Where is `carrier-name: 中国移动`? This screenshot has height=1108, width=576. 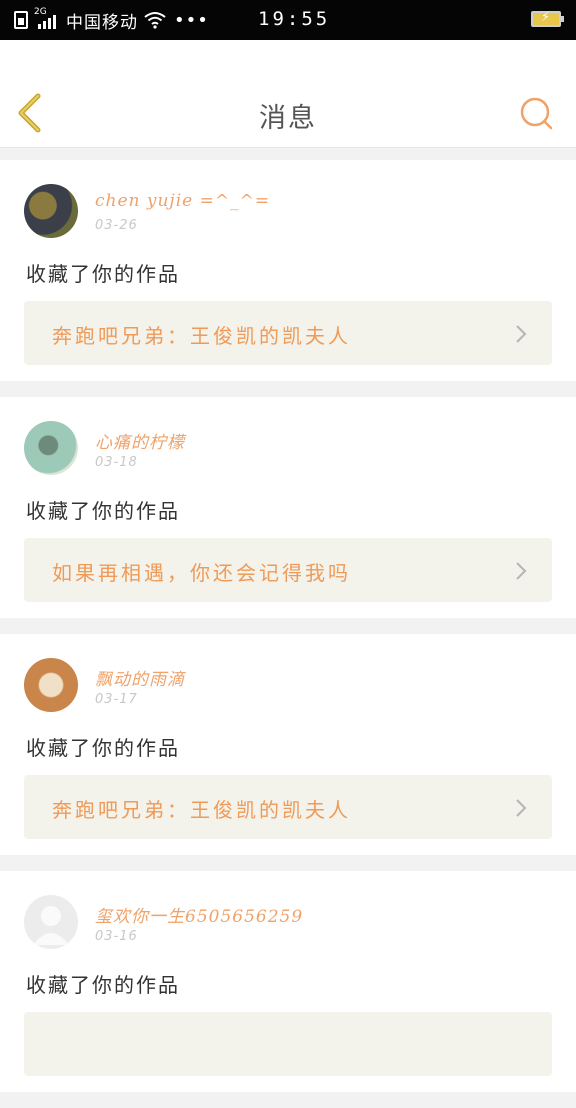
carrier-name: 中国移动 is located at coordinates (102, 22).